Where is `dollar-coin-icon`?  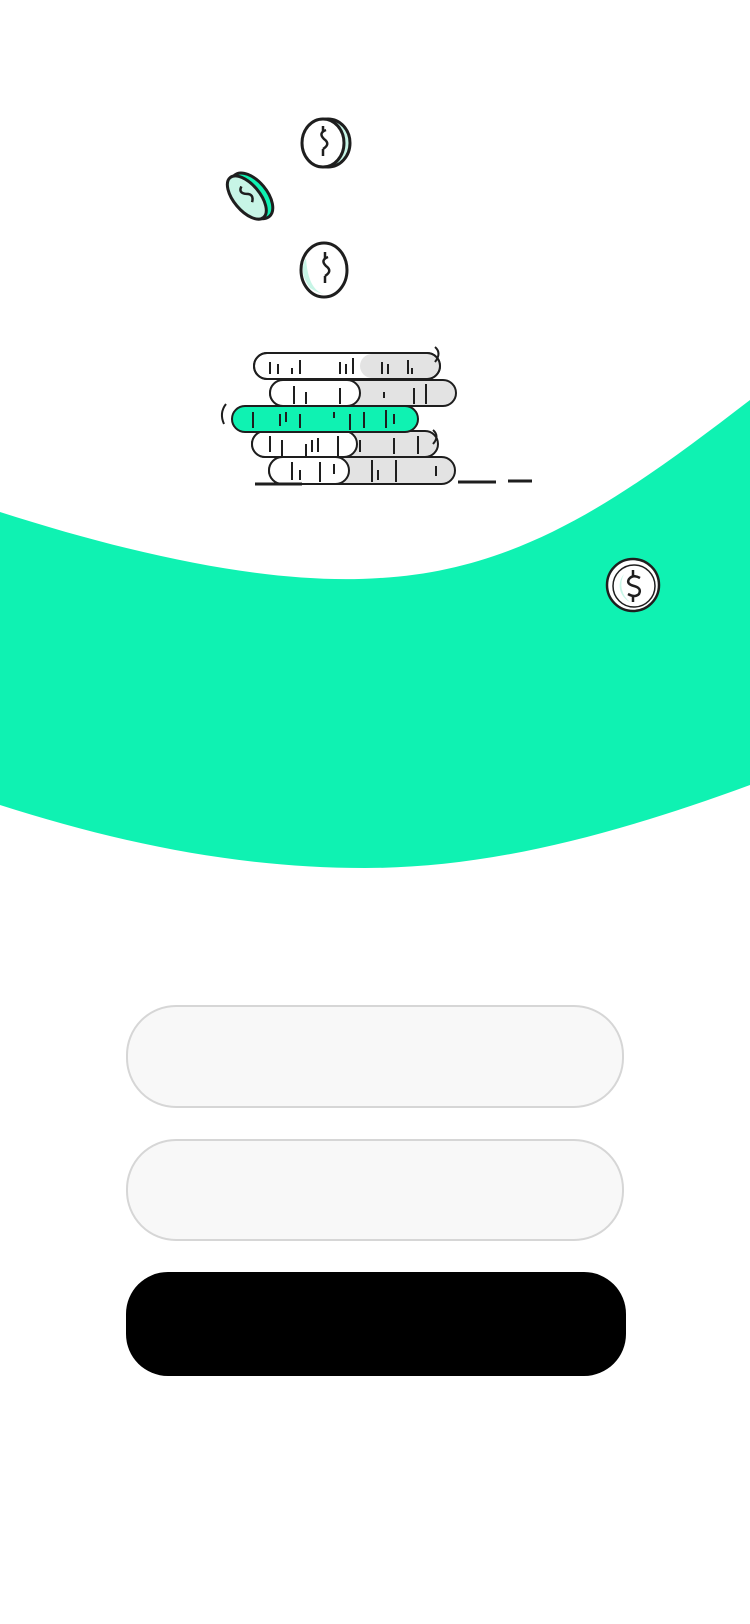 dollar-coin-icon is located at coordinates (633, 585).